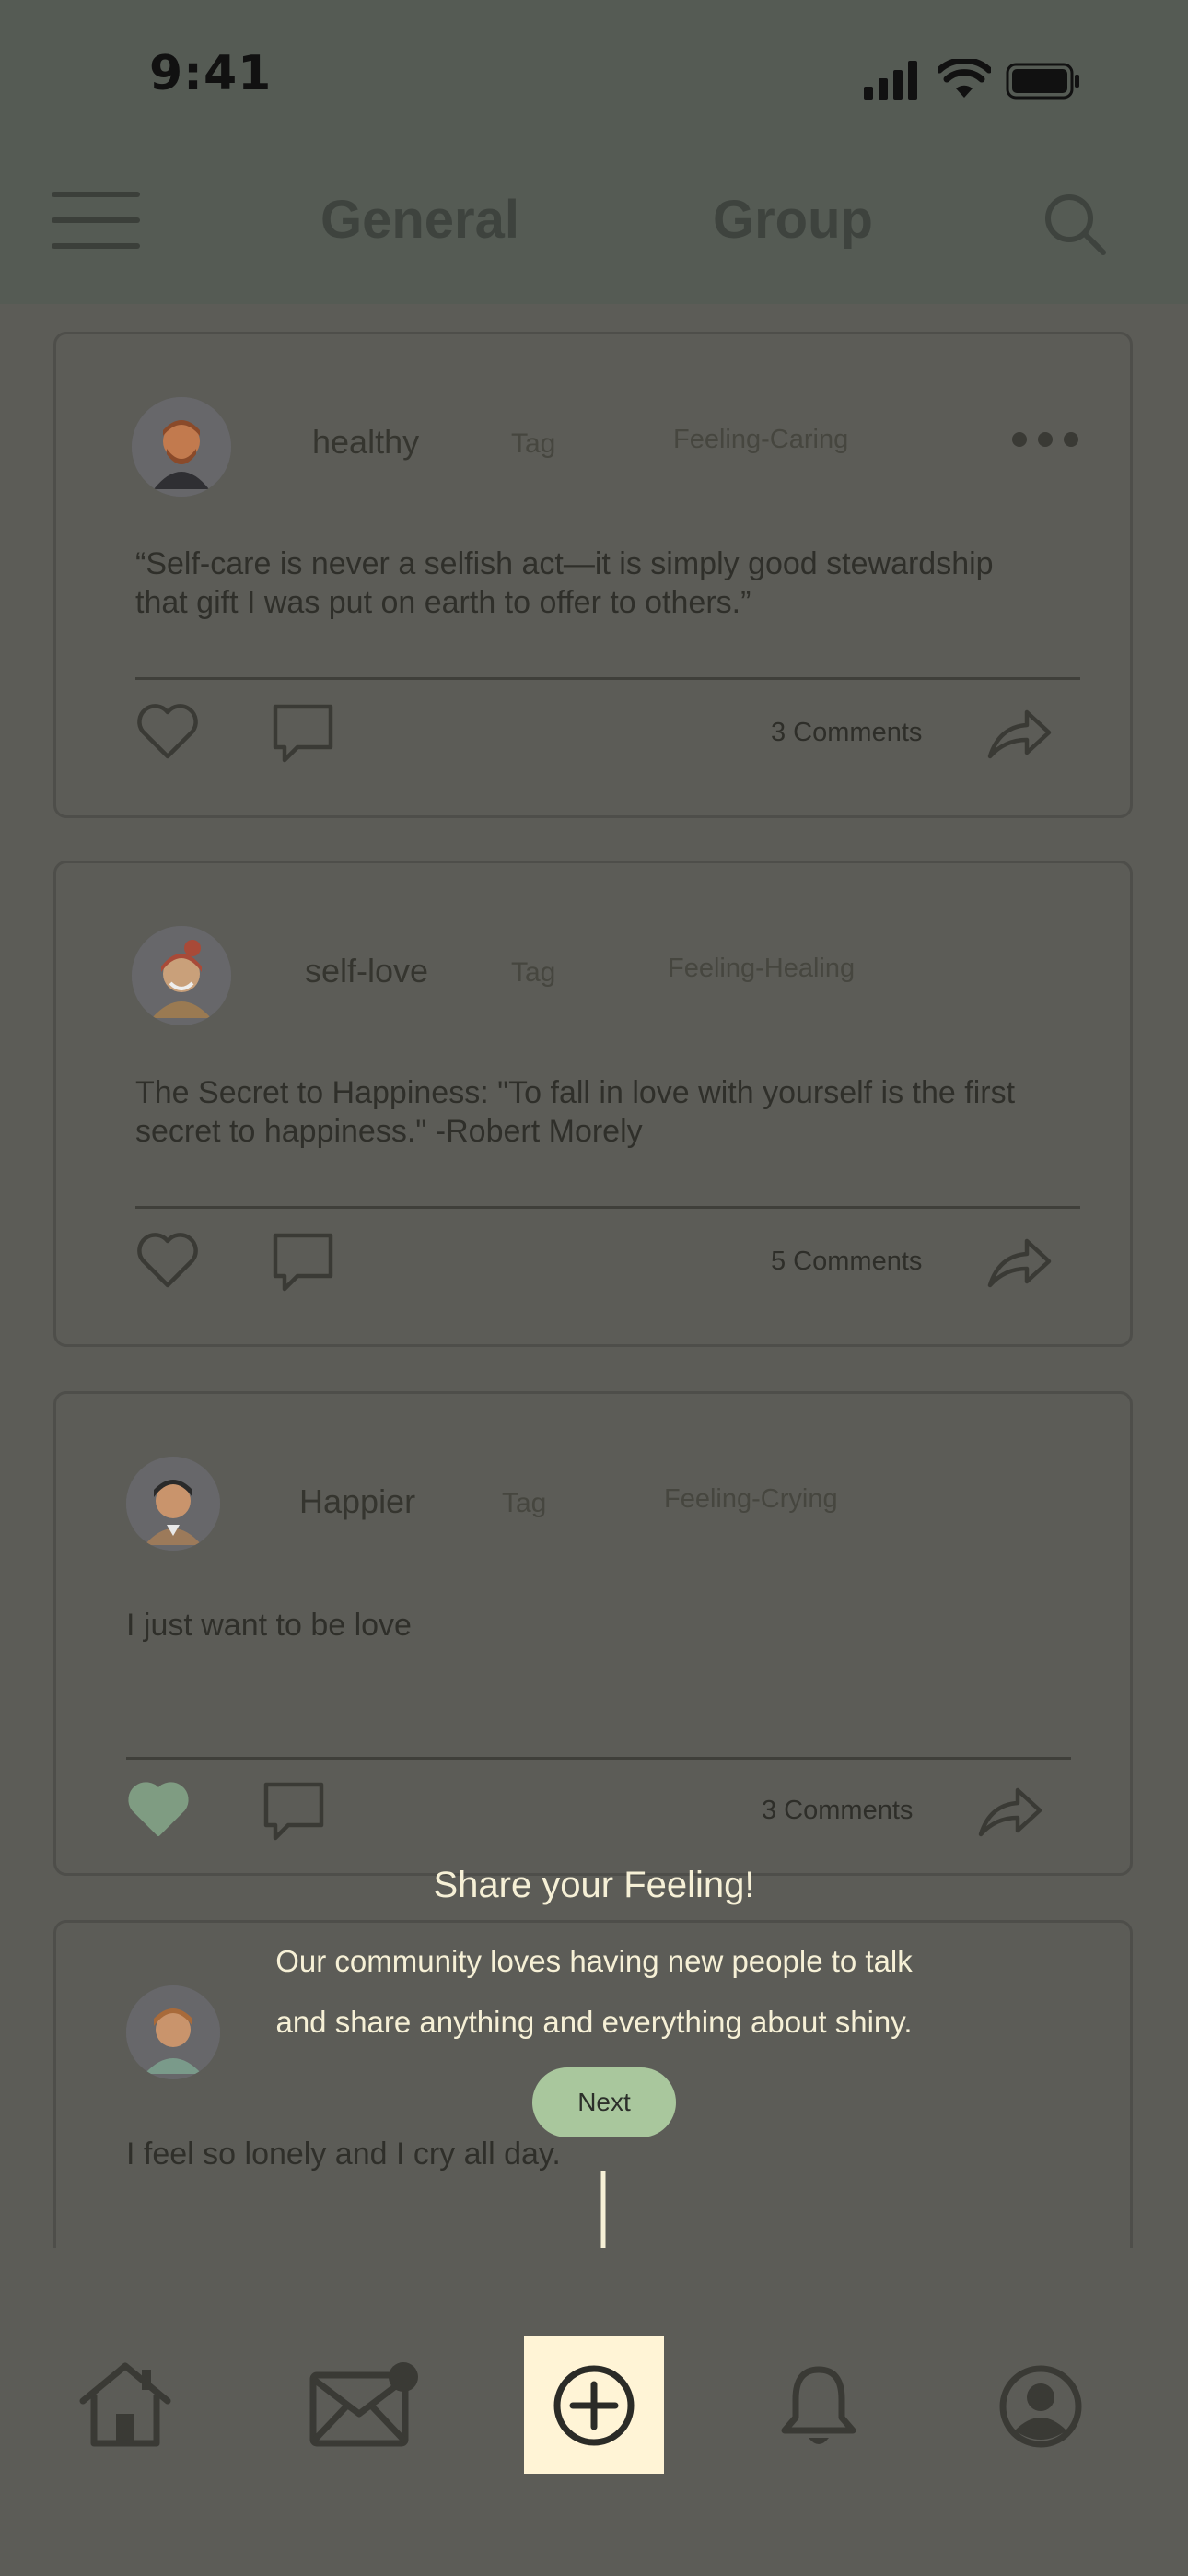 This screenshot has height=2576, width=1188. What do you see at coordinates (96, 220) in the screenshot?
I see `menu-icon` at bounding box center [96, 220].